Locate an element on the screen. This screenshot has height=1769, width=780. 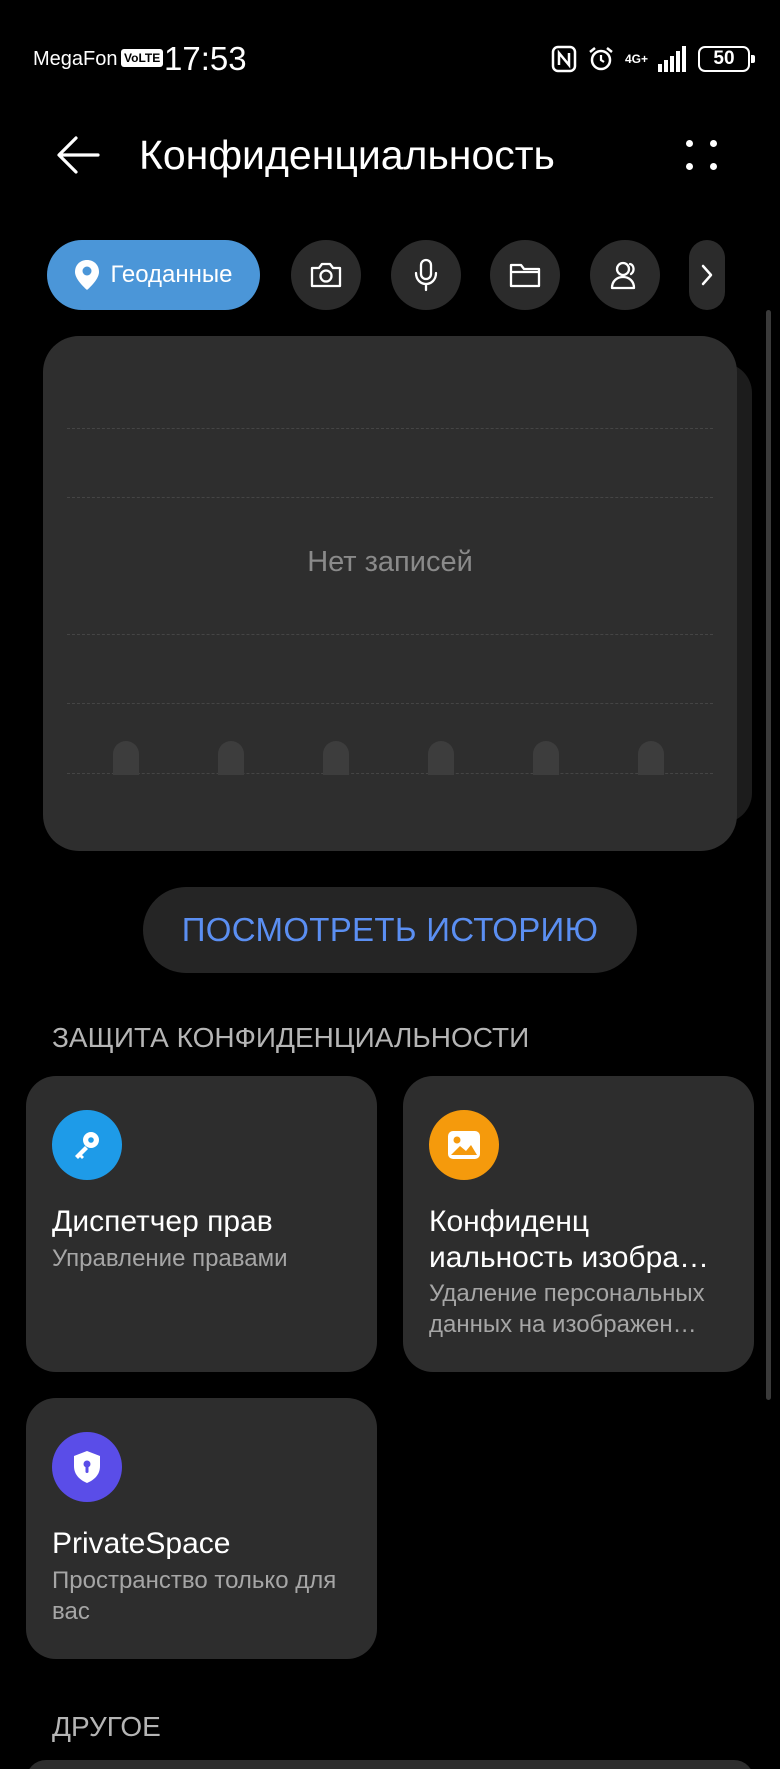
card-title: PrivateSpace is located at coordinates (141, 1543).